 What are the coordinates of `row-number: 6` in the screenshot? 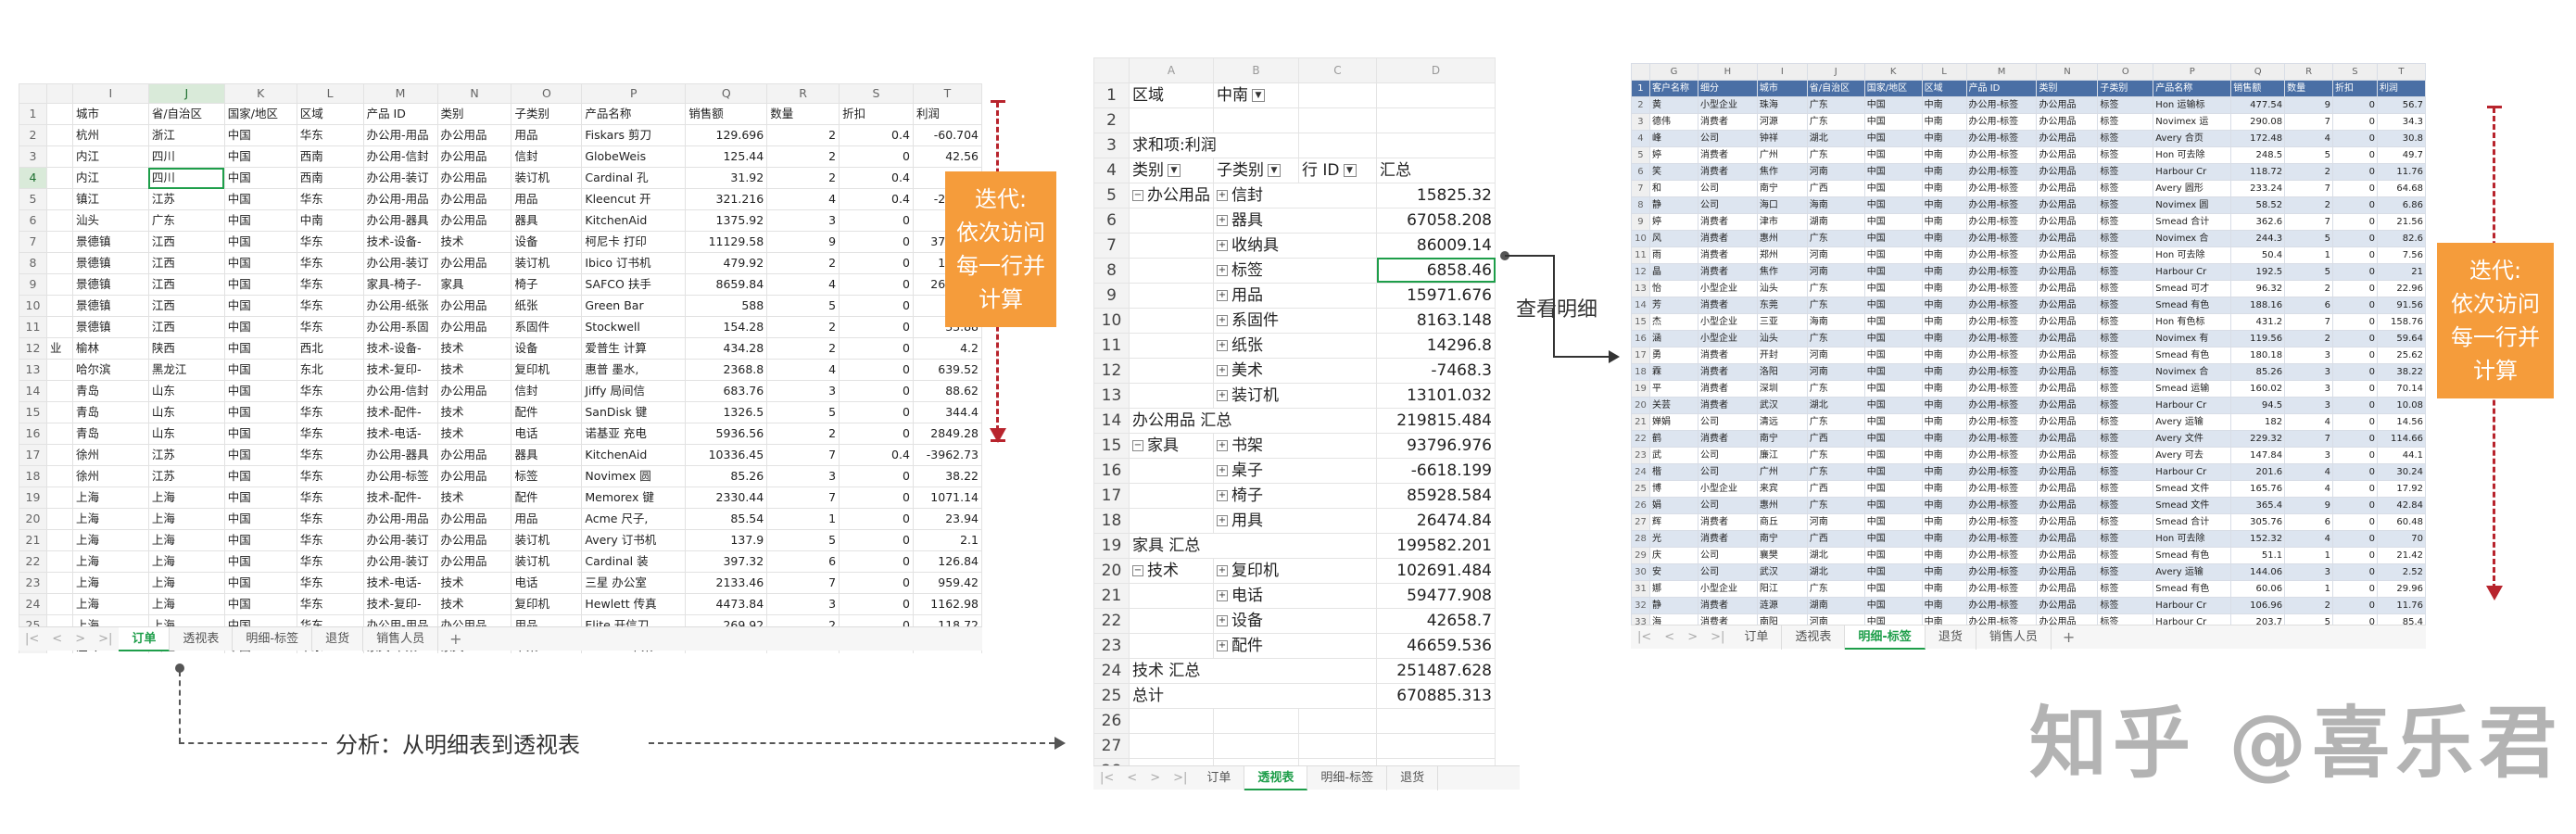 It's located at (1640, 172).